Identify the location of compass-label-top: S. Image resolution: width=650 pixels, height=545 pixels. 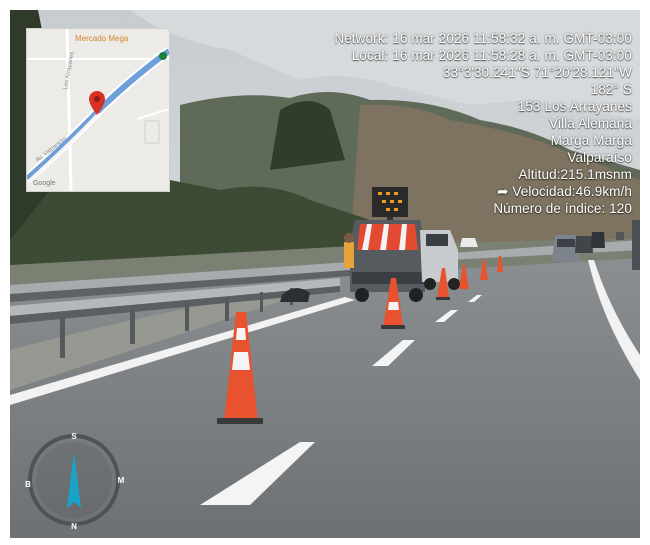
(74, 436).